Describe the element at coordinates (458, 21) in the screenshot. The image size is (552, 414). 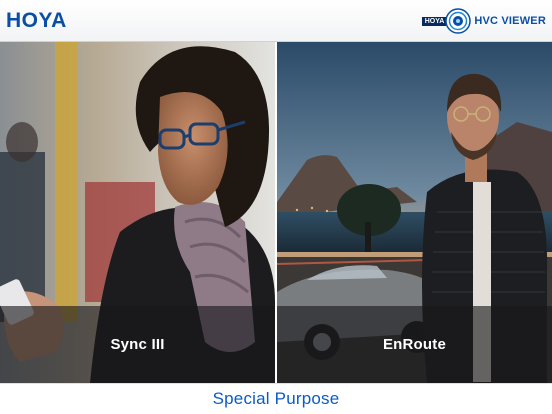
I see `eye-lens-icon` at that location.